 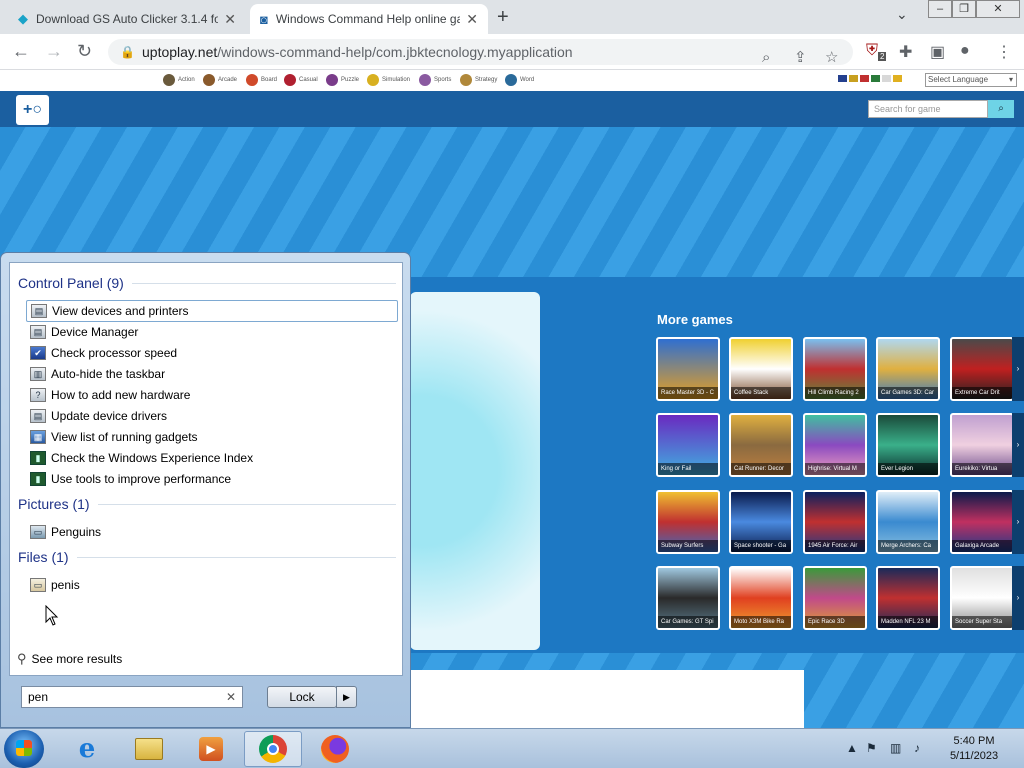 I want to click on result-auto-hide-taskbar: ▥ Auto-hide the taskbar, so click(x=212, y=374).